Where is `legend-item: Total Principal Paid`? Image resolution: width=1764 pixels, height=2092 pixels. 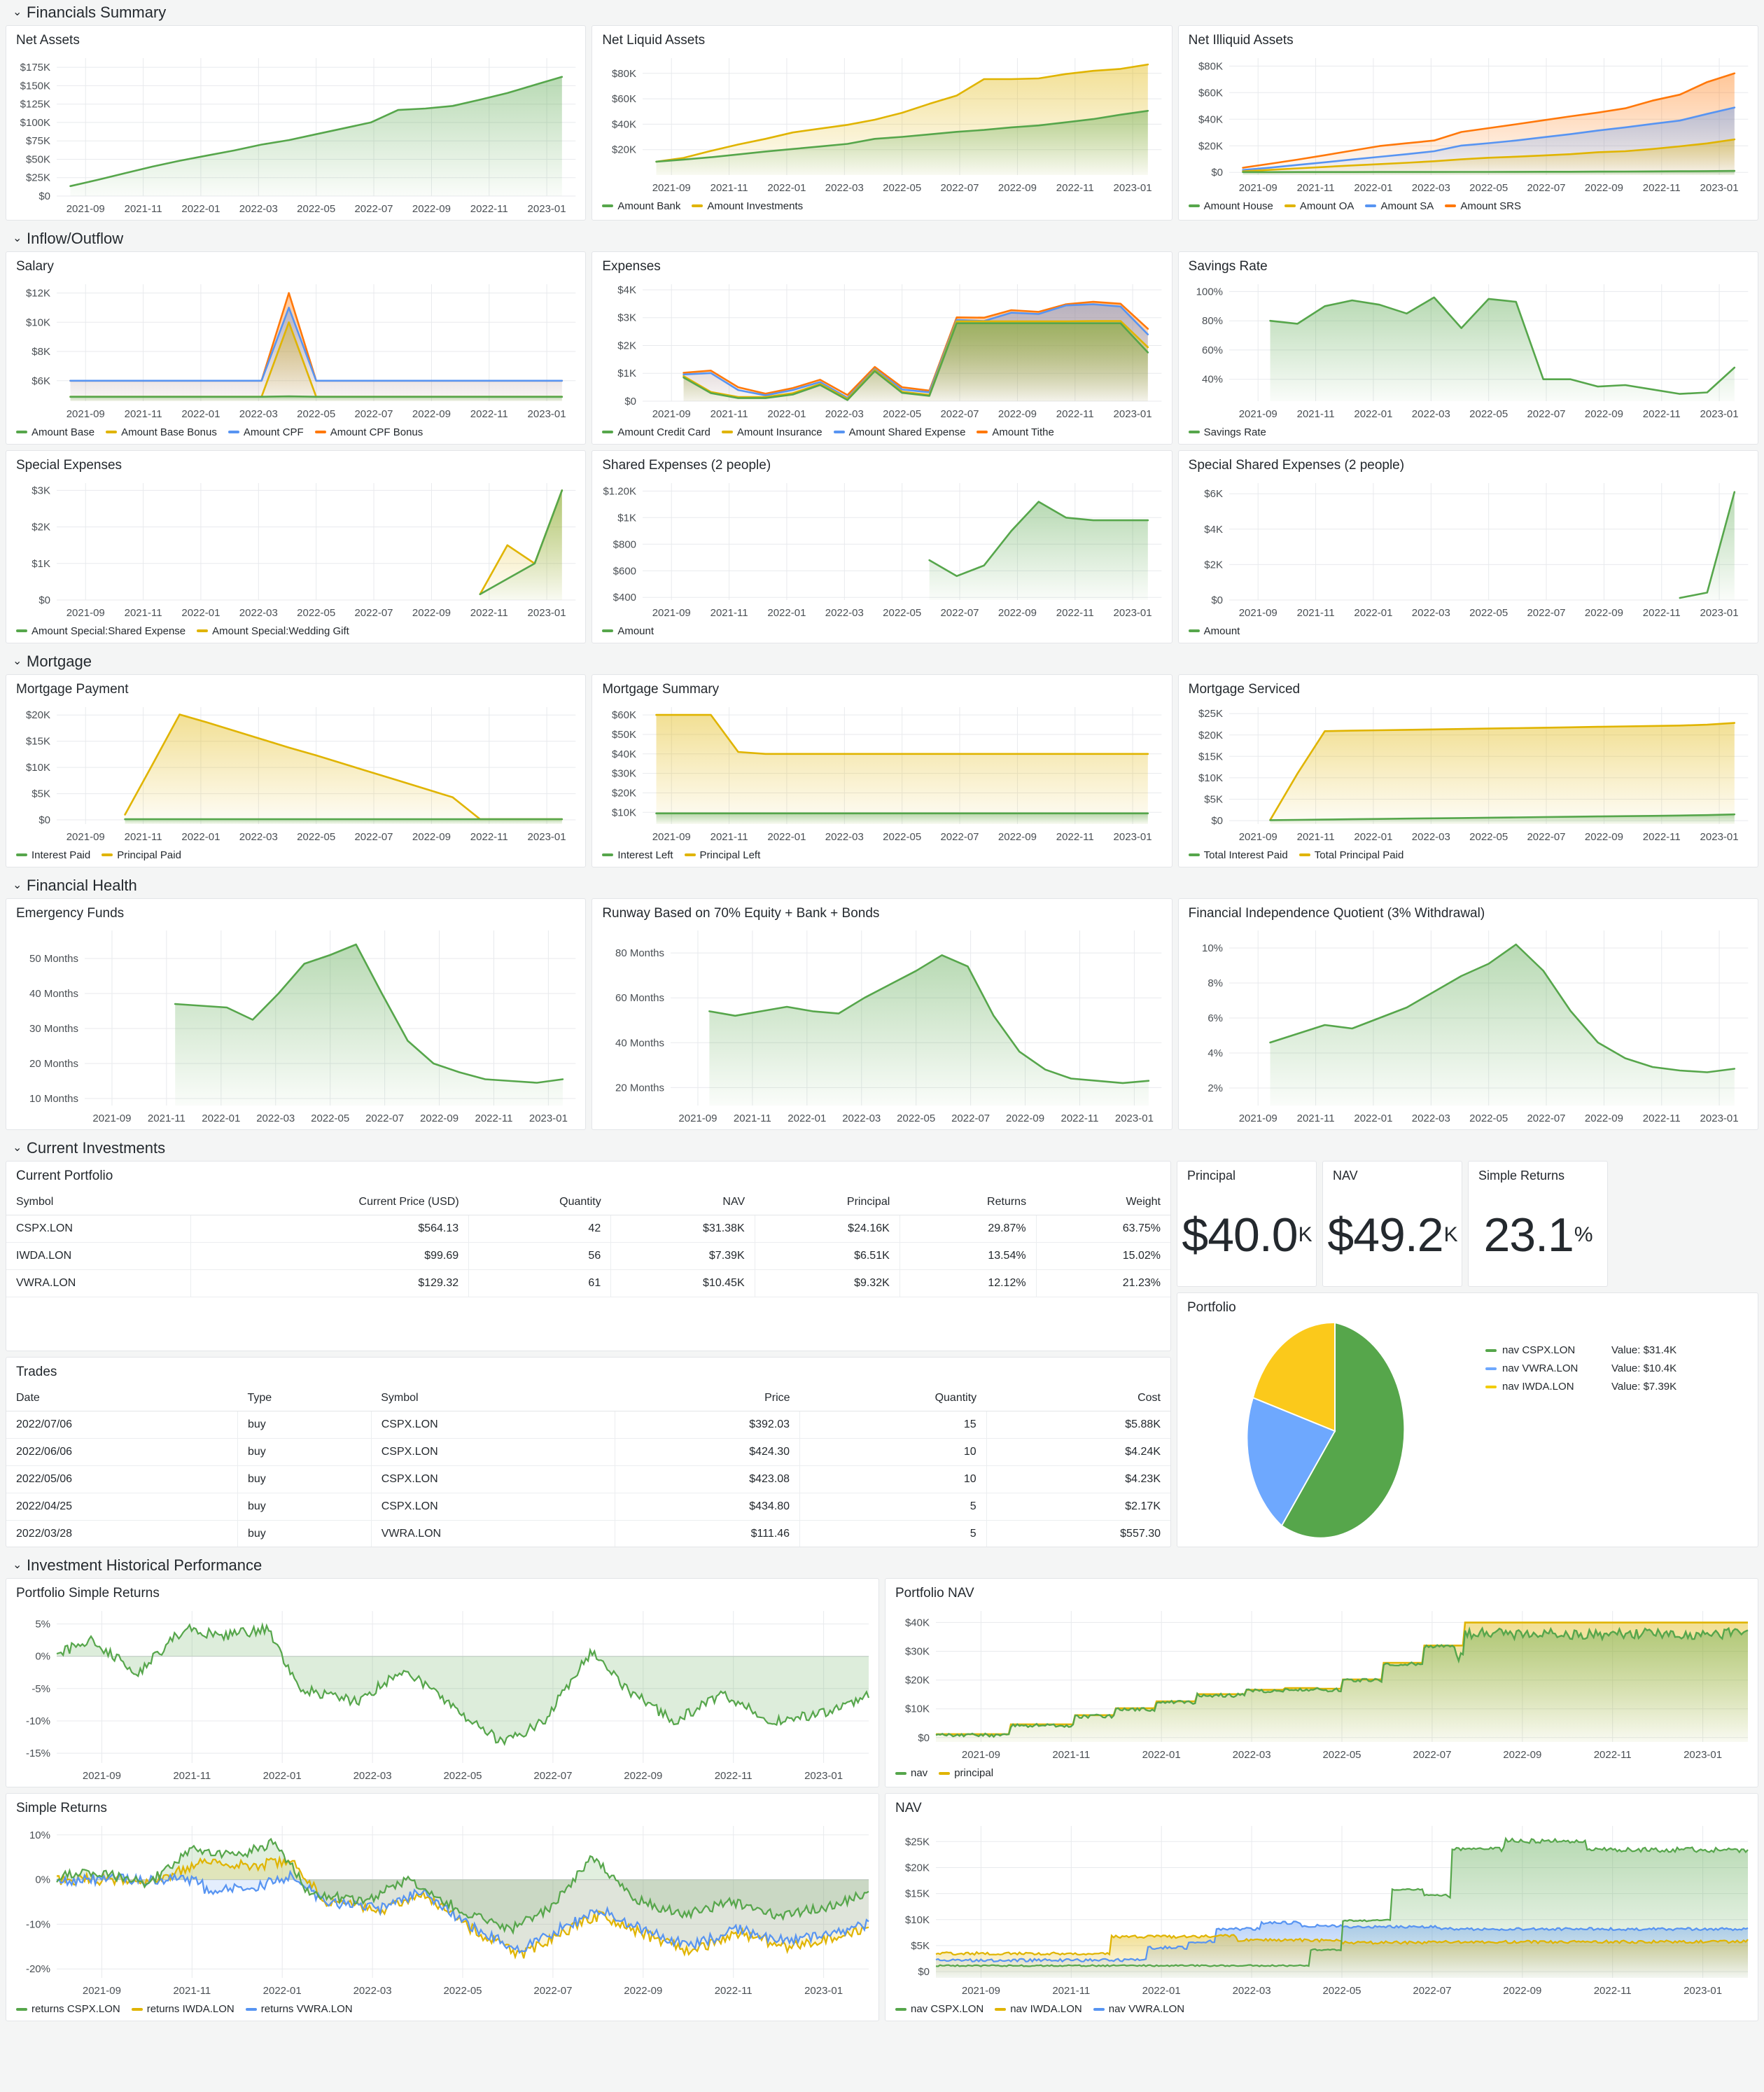
legend-item: Total Principal Paid is located at coordinates (1351, 855).